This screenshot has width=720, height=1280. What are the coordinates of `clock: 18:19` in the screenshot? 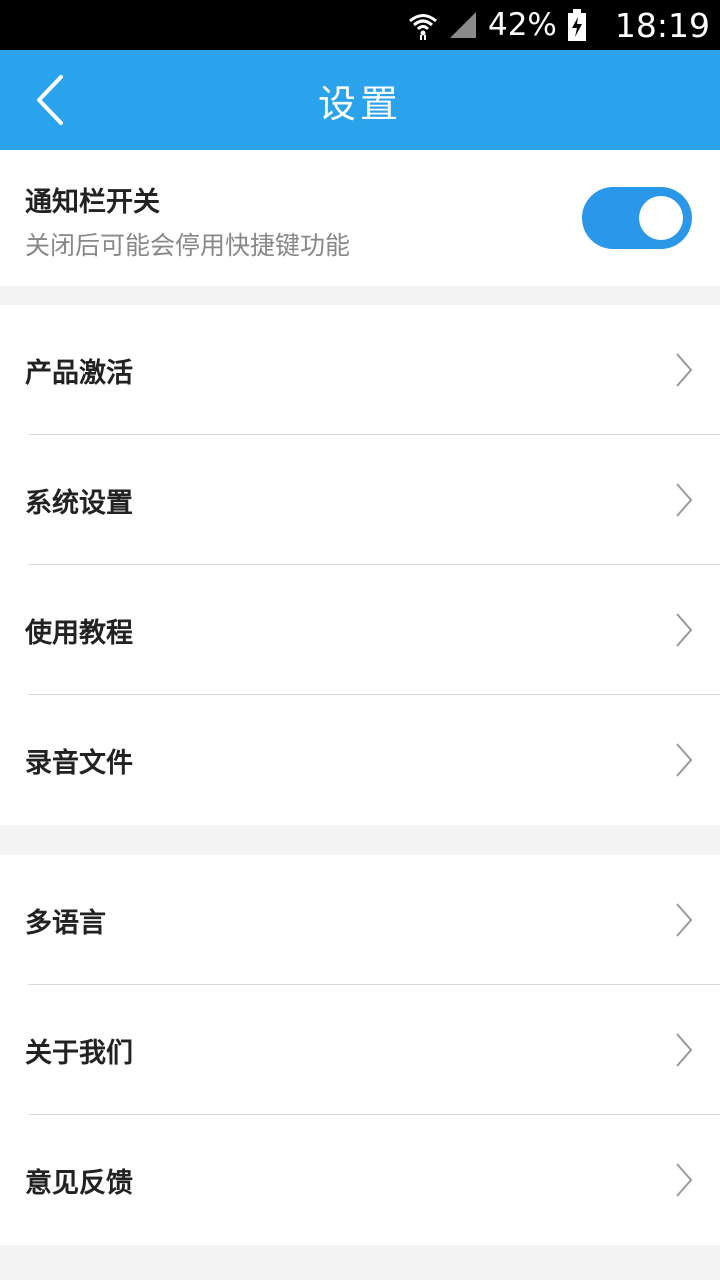 It's located at (662, 25).